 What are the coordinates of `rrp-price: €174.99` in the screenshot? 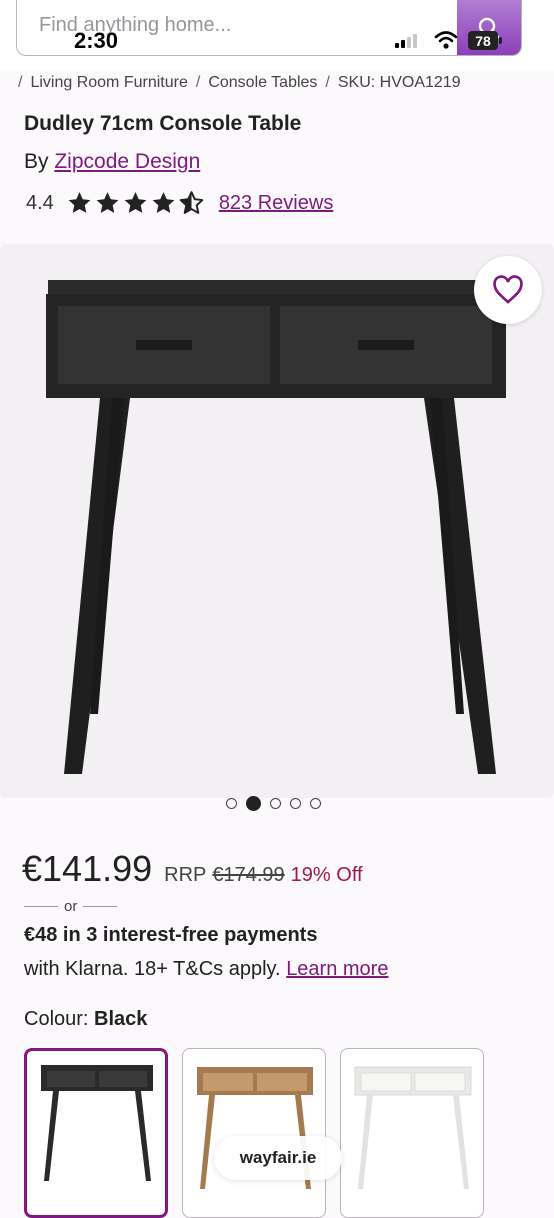 It's located at (248, 875).